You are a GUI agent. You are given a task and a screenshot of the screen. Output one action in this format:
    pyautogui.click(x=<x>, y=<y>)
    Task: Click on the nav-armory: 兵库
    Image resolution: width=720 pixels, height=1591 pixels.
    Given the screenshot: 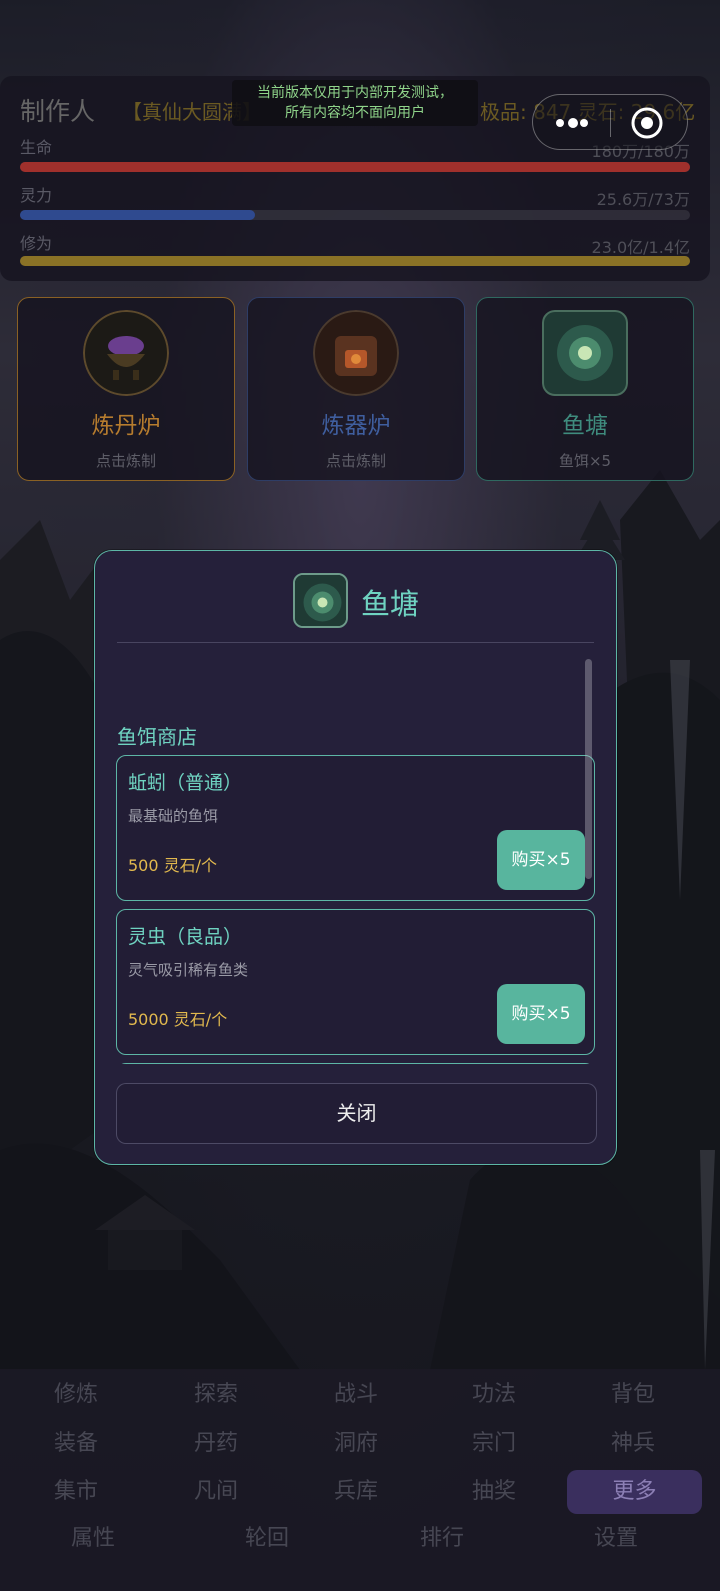 What is the action you would take?
    pyautogui.click(x=356, y=1492)
    